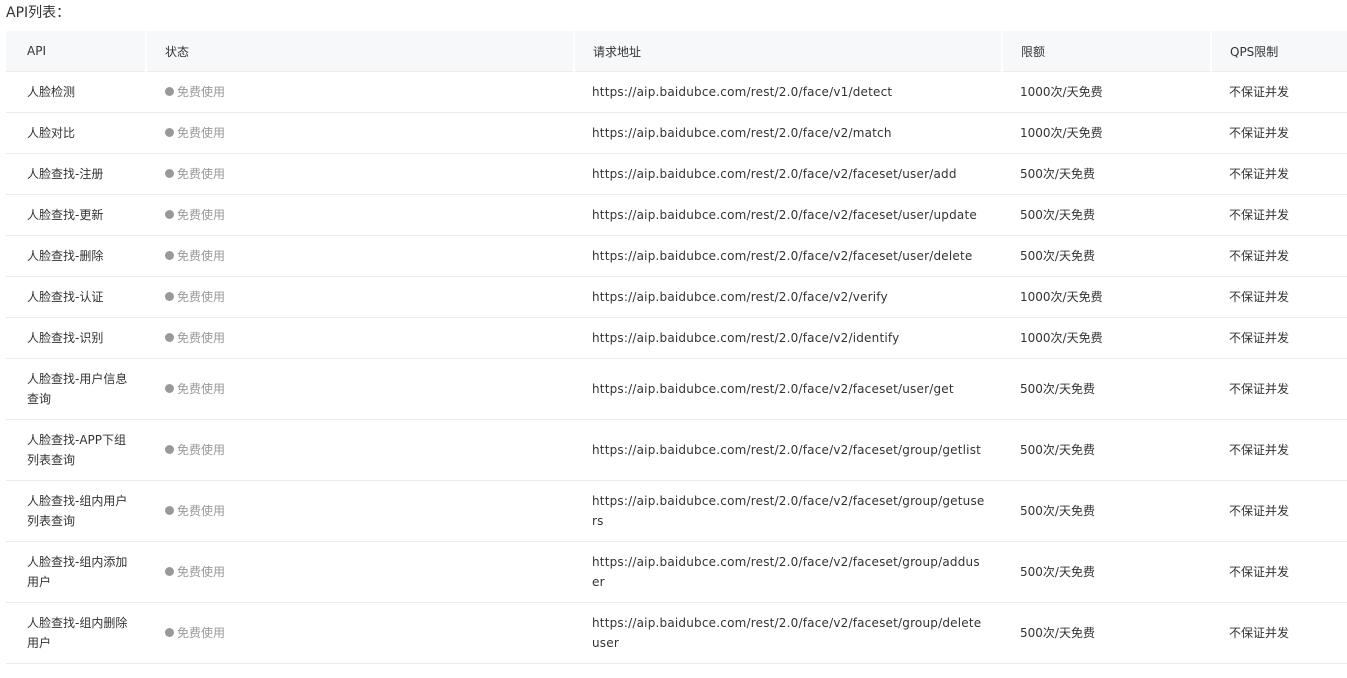 The image size is (1347, 678). What do you see at coordinates (65, 215) in the screenshot?
I see `api-name: 人脸查找-更新` at bounding box center [65, 215].